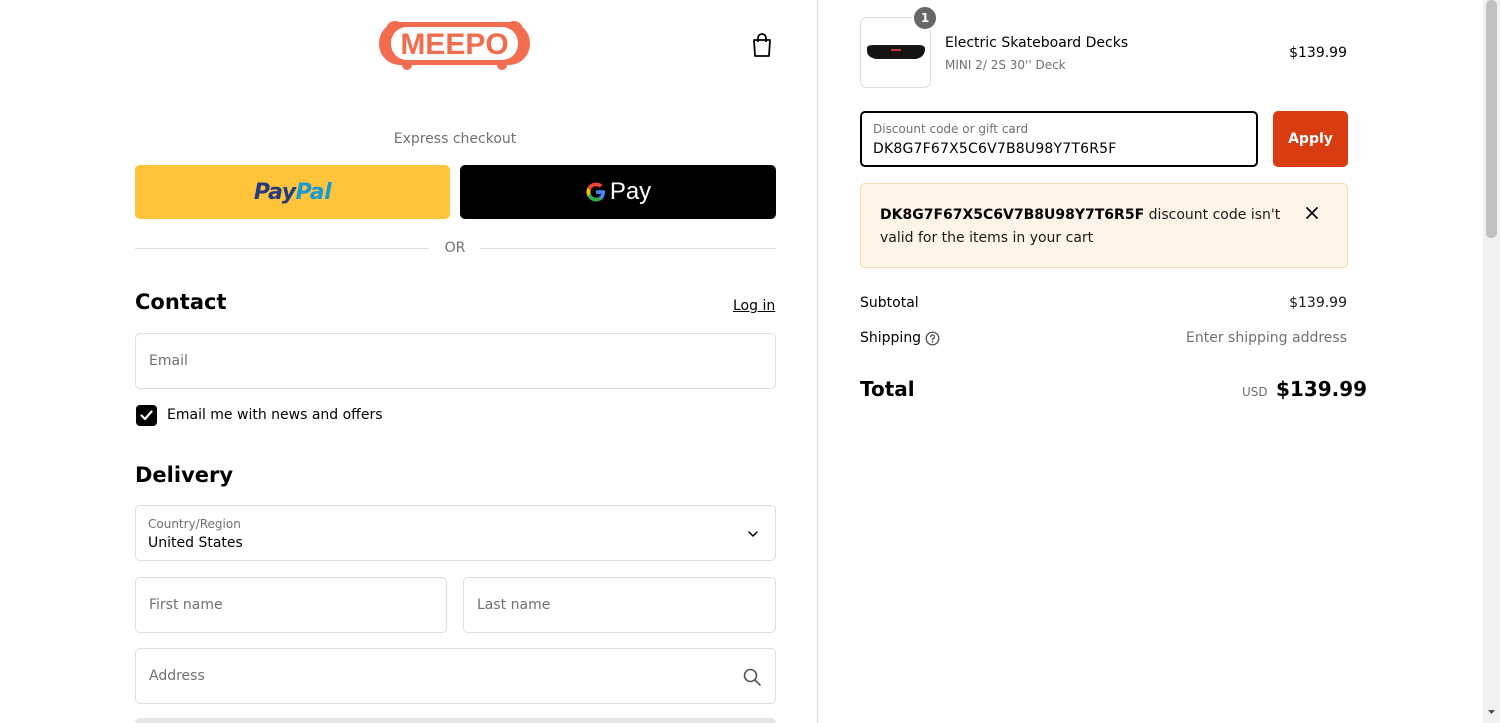 The width and height of the screenshot is (1500, 723). I want to click on checkmark-icon, so click(146, 415).